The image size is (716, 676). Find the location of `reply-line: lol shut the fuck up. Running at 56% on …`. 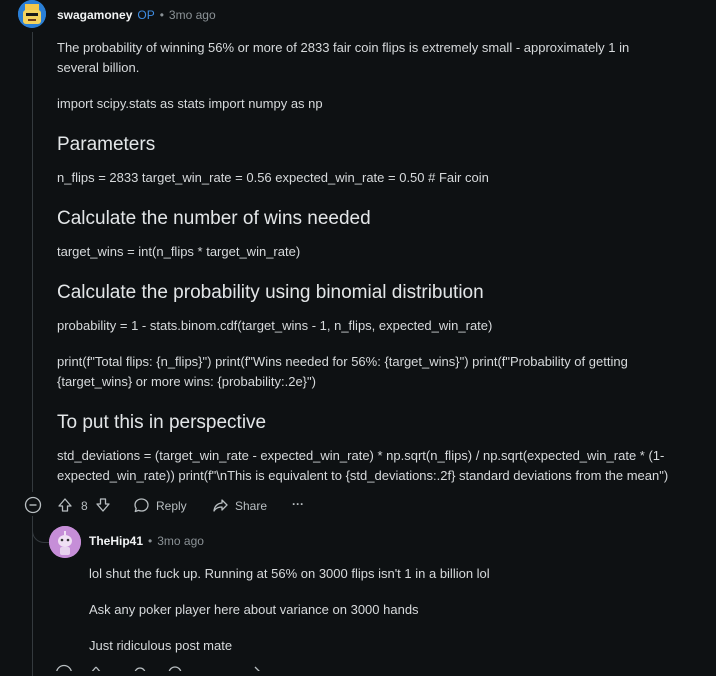

reply-line: lol shut the fuck up. Running at 56% on … is located at coordinates (289, 573).